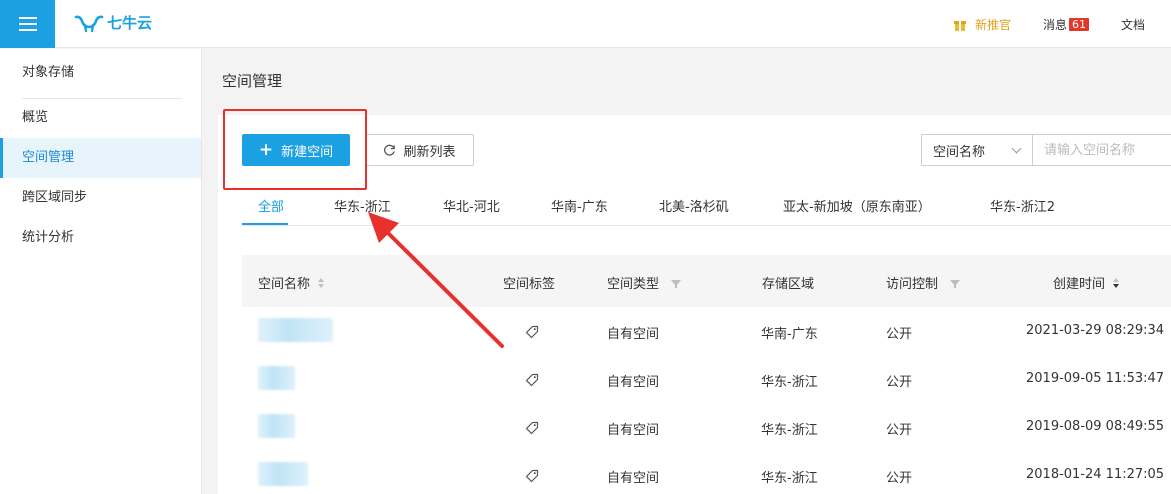  What do you see at coordinates (633, 284) in the screenshot?
I see `column-label: 空间类型` at bounding box center [633, 284].